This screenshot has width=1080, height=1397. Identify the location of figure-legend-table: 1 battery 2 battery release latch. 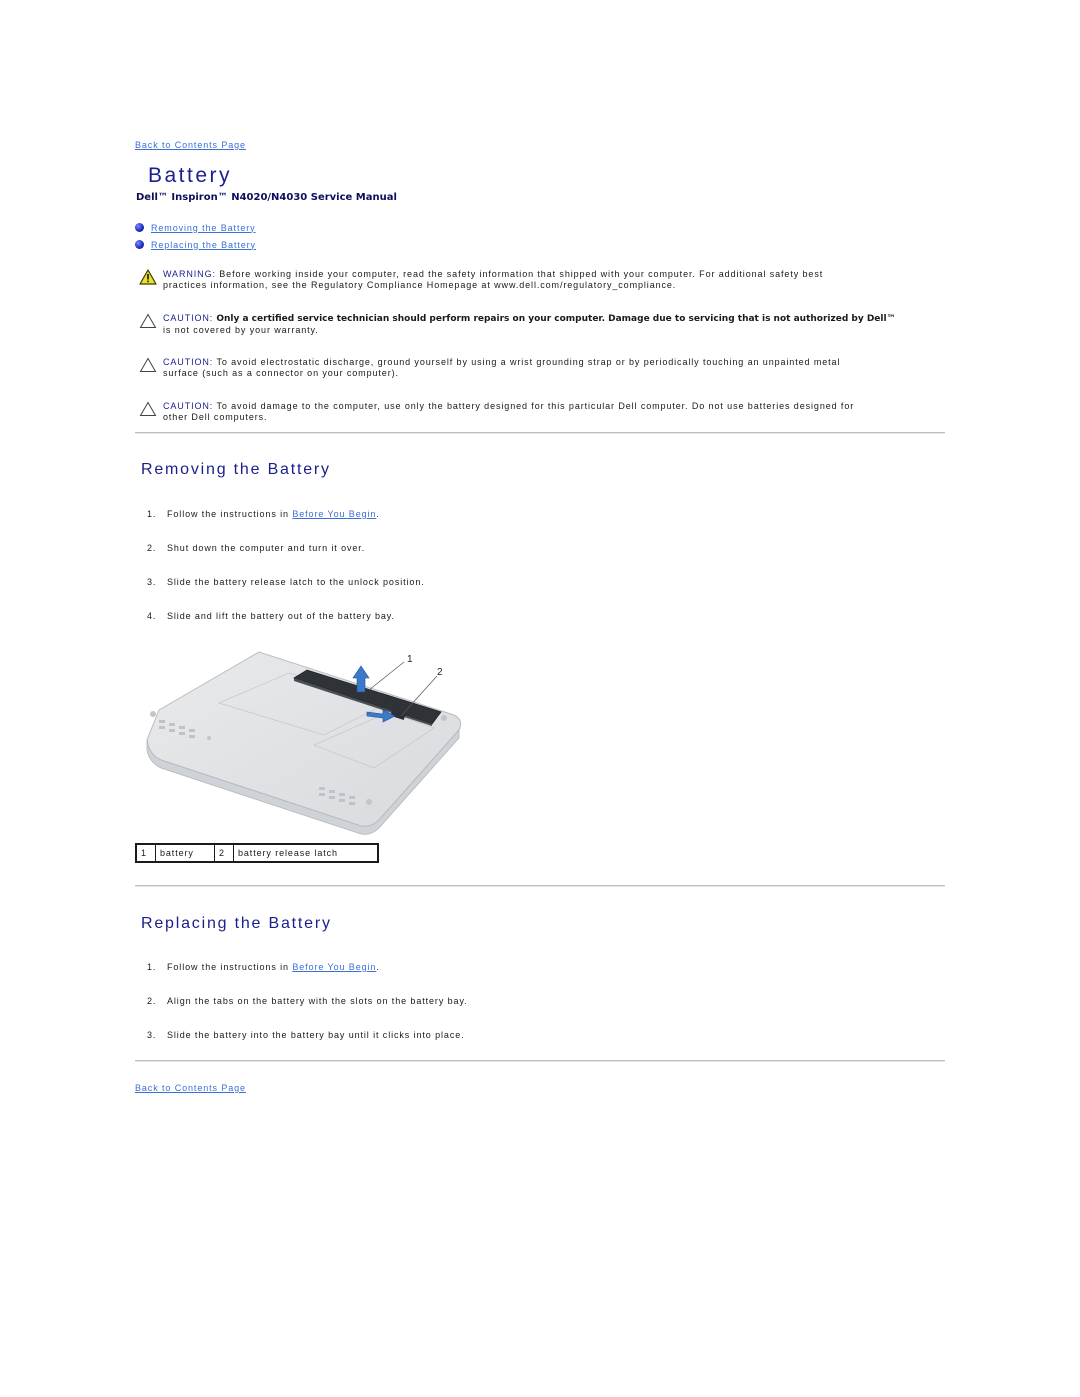
(257, 853).